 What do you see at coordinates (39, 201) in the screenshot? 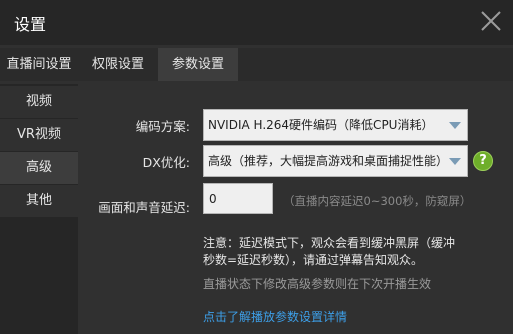
I see `sidebar-item-other: 其他` at bounding box center [39, 201].